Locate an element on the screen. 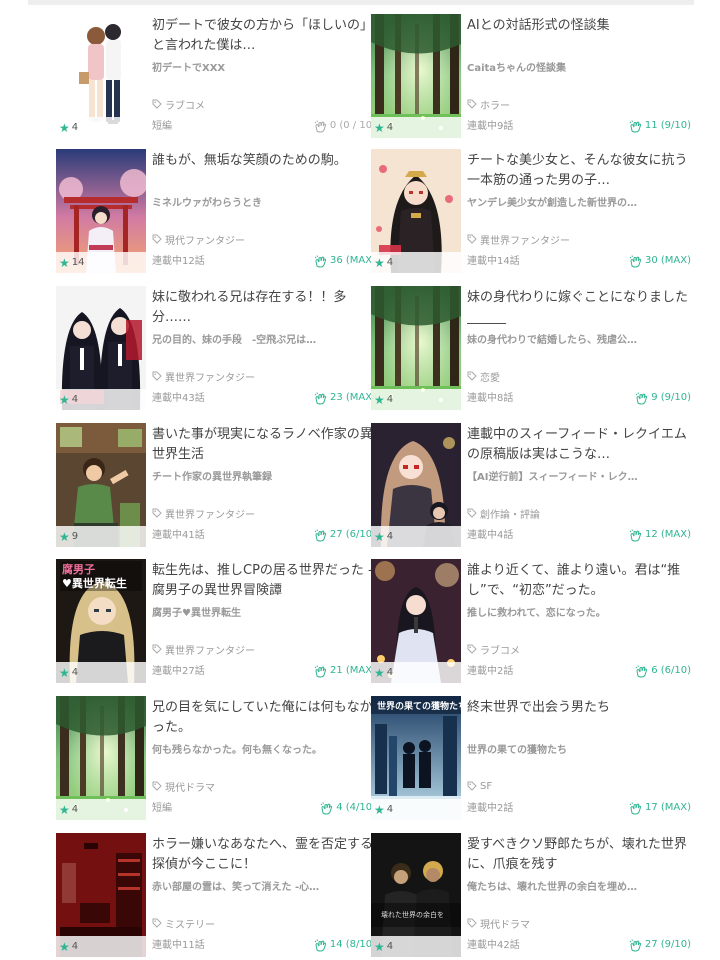 The height and width of the screenshot is (960, 720). genre-tag: 現代ファンタジー is located at coordinates (198, 239).